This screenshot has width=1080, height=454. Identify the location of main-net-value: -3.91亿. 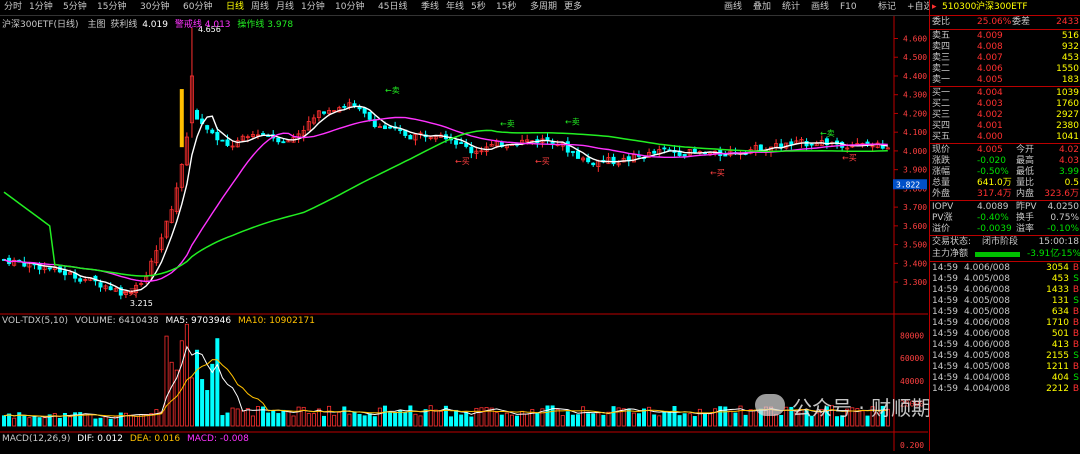
(1043, 254).